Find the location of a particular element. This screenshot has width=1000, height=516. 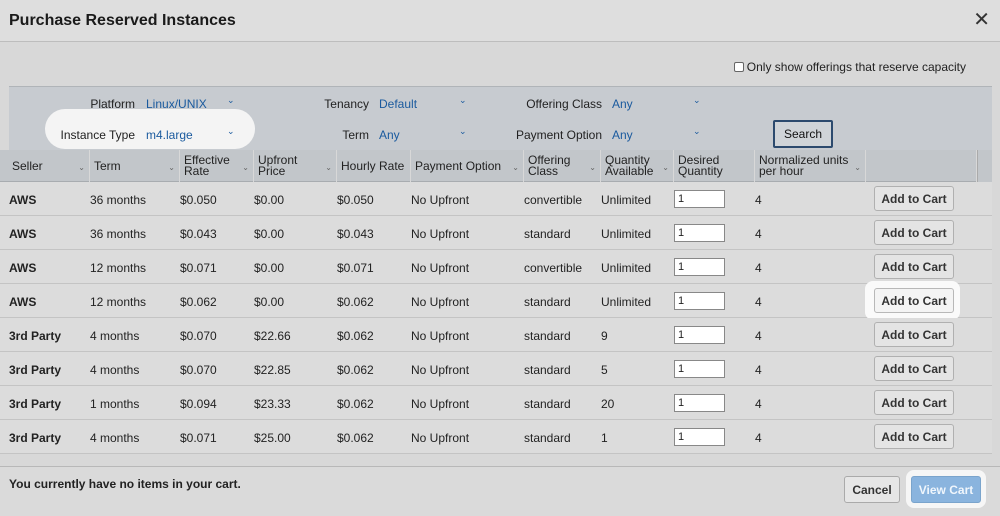

cell-quantity-available: 9 is located at coordinates (604, 336).